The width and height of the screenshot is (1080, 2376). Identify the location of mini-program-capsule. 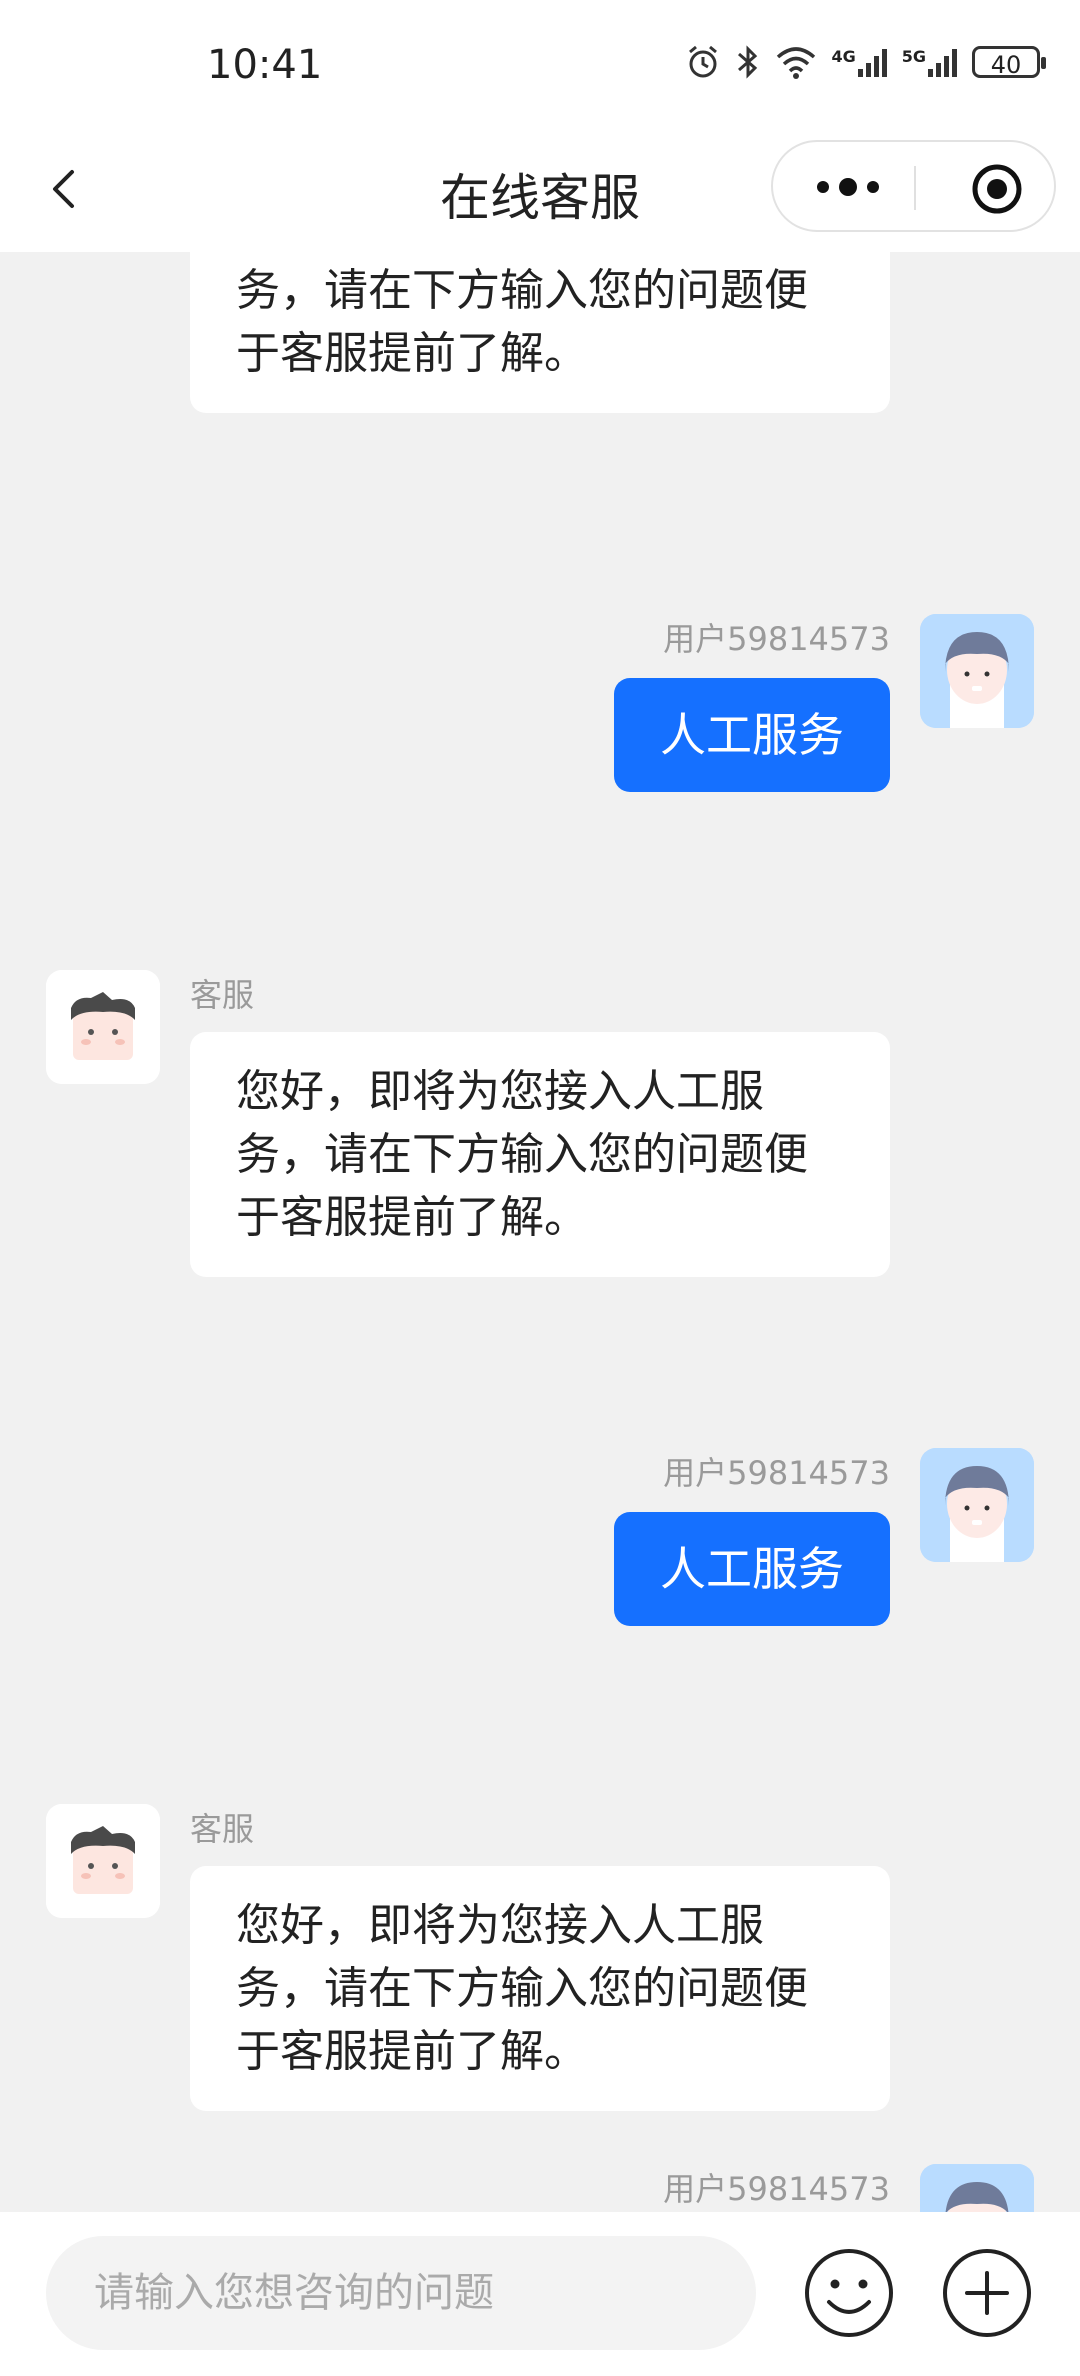
(913, 186).